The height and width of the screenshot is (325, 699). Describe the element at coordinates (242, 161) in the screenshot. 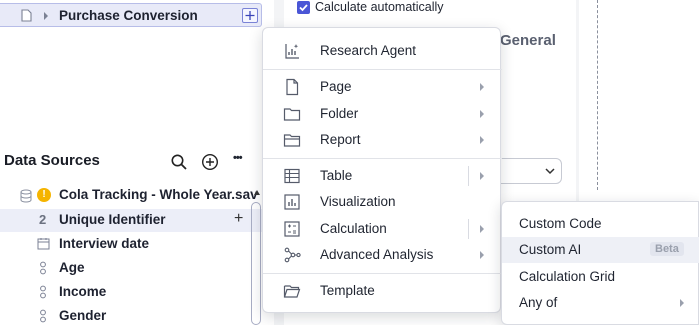

I see `more-options-icon: •••` at that location.